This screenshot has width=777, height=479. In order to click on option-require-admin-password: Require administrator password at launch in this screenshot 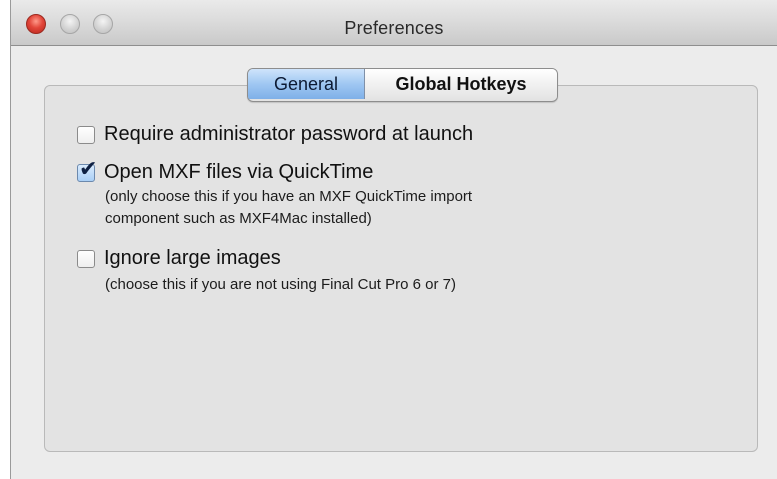, I will do `click(275, 134)`.